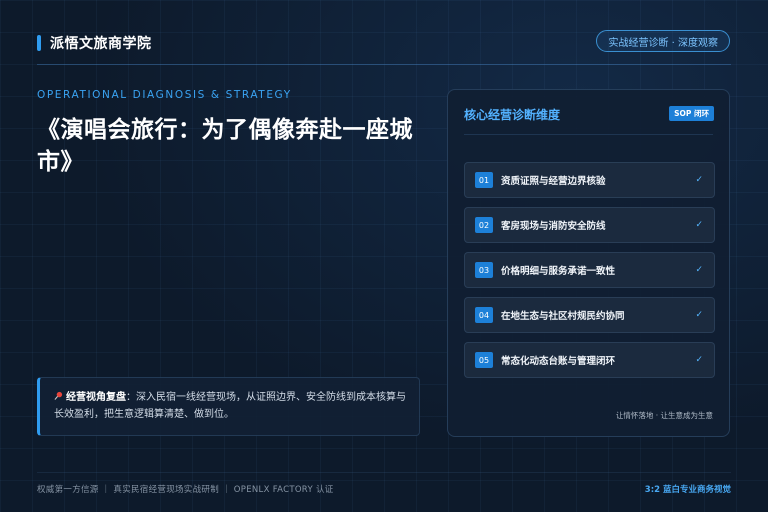 The image size is (768, 512). Describe the element at coordinates (484, 180) in the screenshot. I see `item-number-badge: 01` at that location.